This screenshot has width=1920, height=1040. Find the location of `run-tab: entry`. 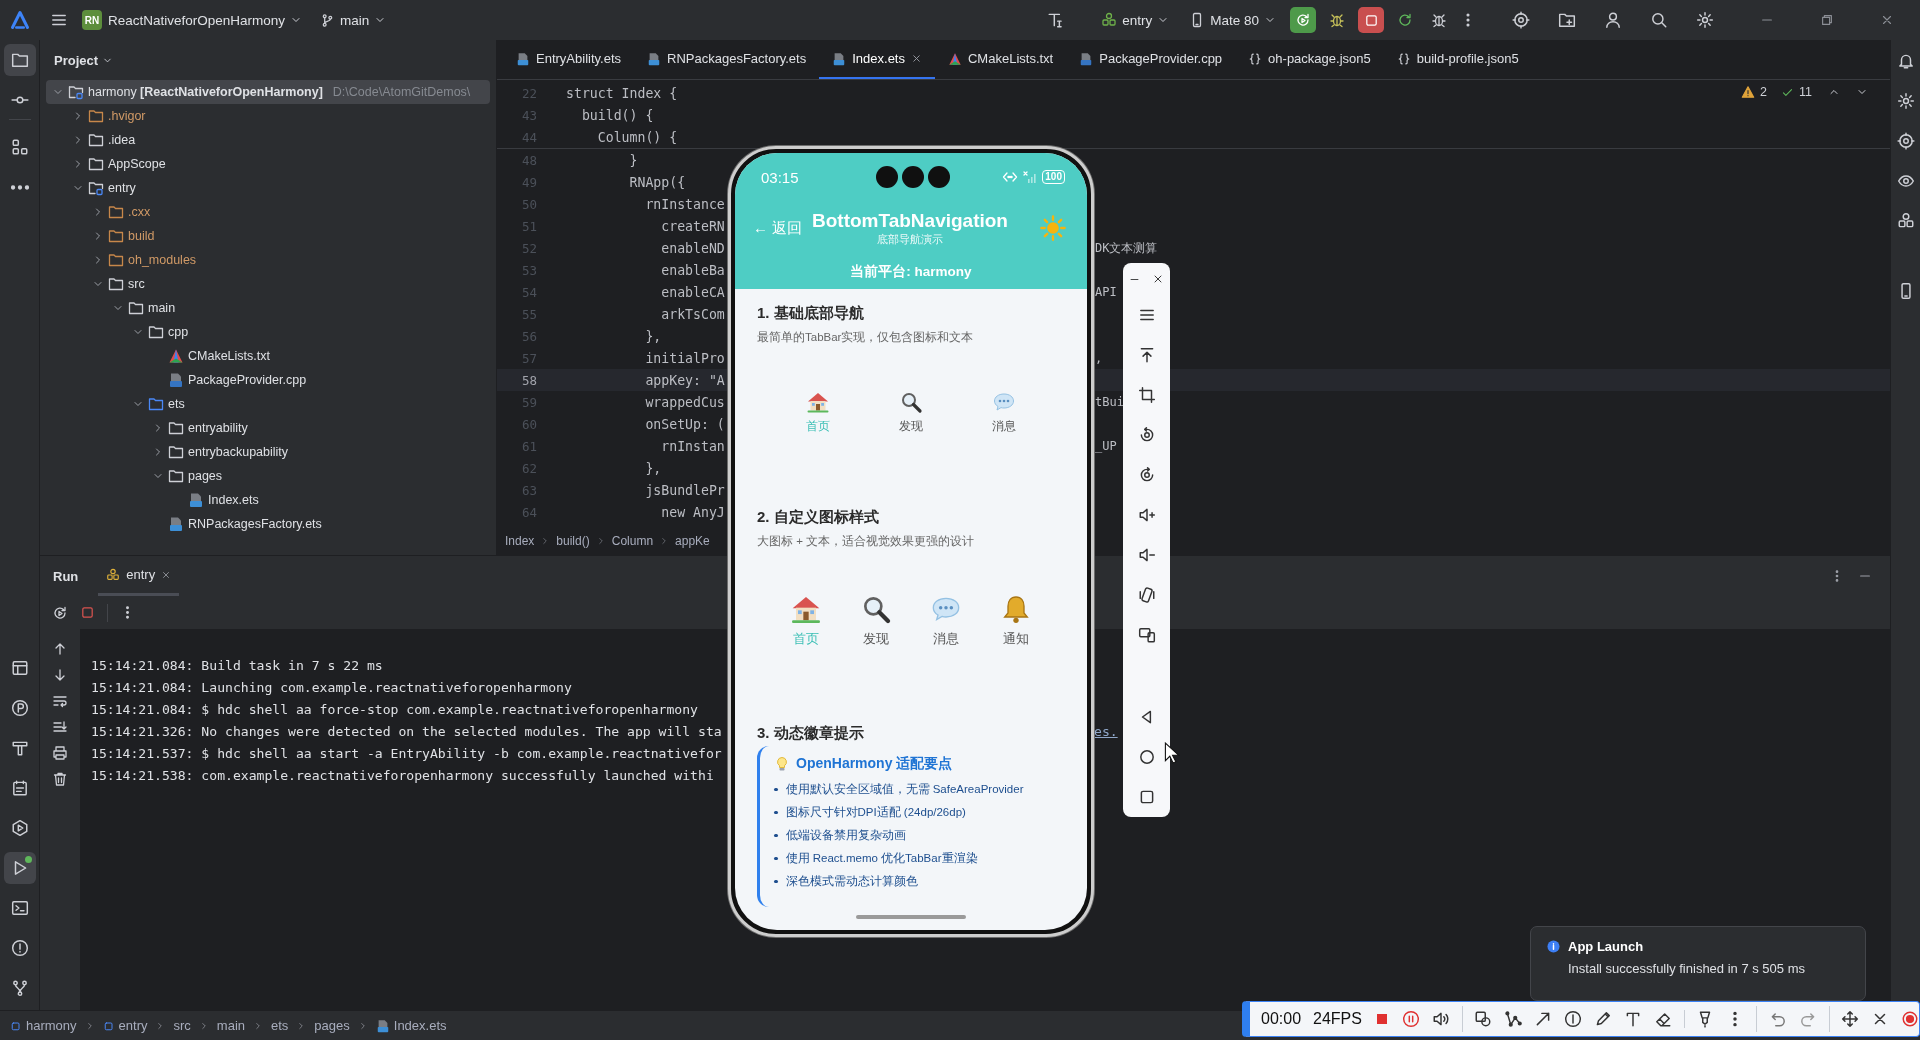

run-tab: entry is located at coordinates (139, 576).